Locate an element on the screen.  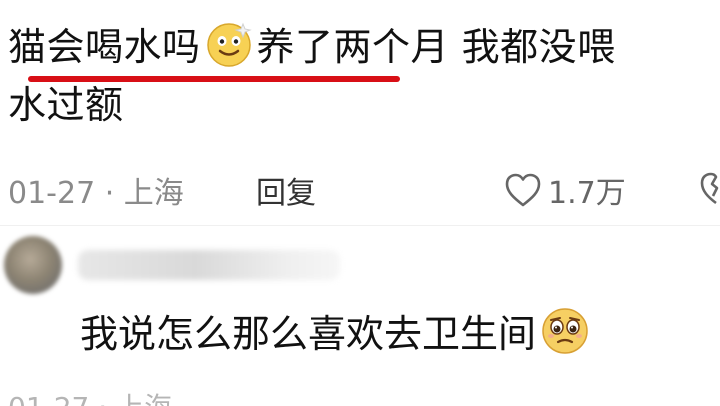
comment-date: 01-27 is located at coordinates (52, 193).